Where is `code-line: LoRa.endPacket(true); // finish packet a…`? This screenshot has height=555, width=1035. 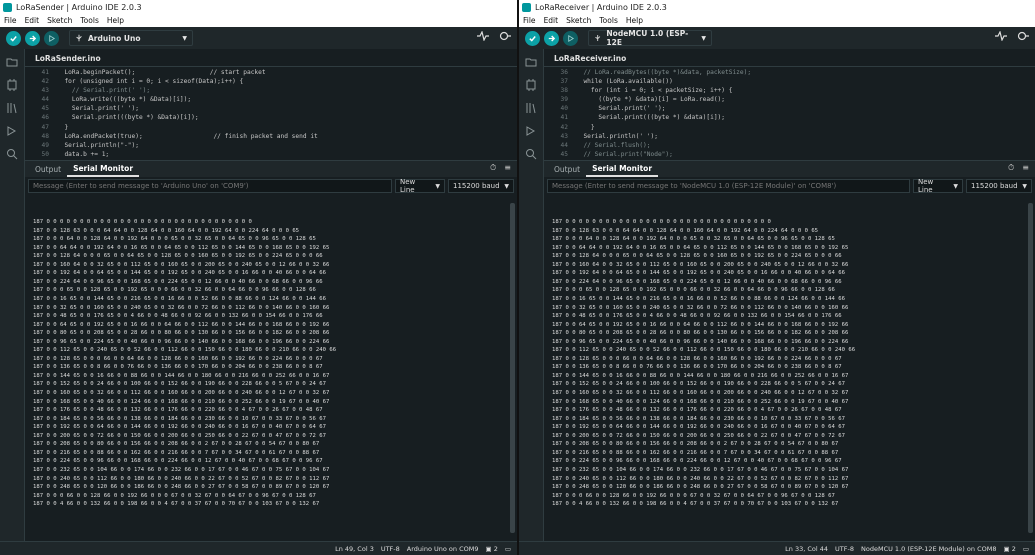
code-line: LoRa.endPacket(true); // finish packet a… is located at coordinates (187, 136).